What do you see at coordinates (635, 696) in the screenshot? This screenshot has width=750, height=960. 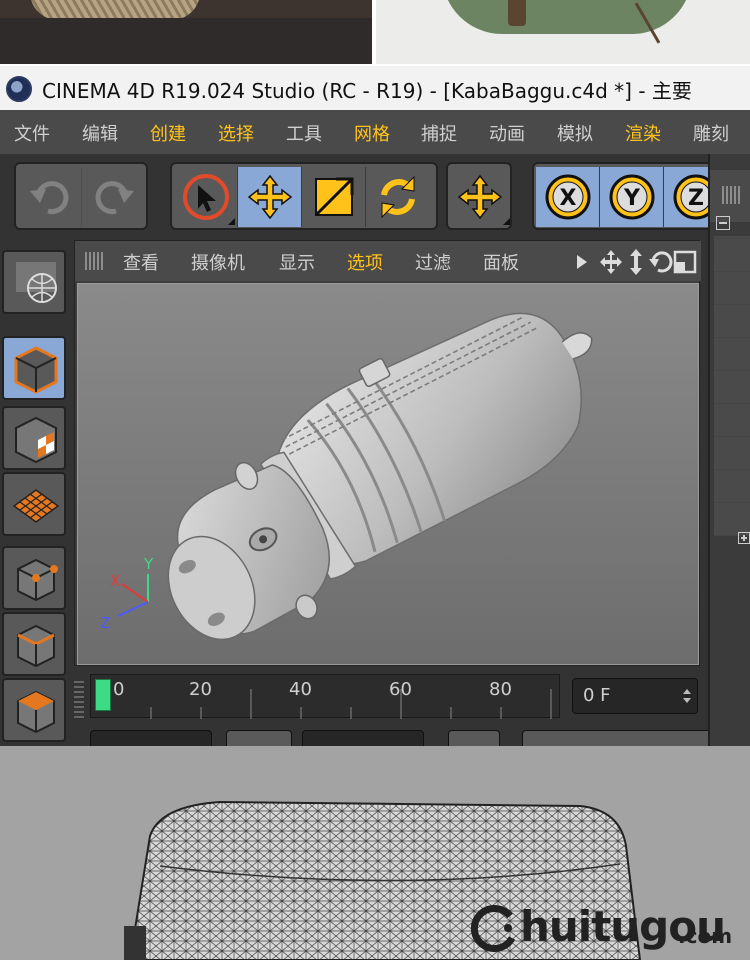 I see `current-frame-field: 0 F` at bounding box center [635, 696].